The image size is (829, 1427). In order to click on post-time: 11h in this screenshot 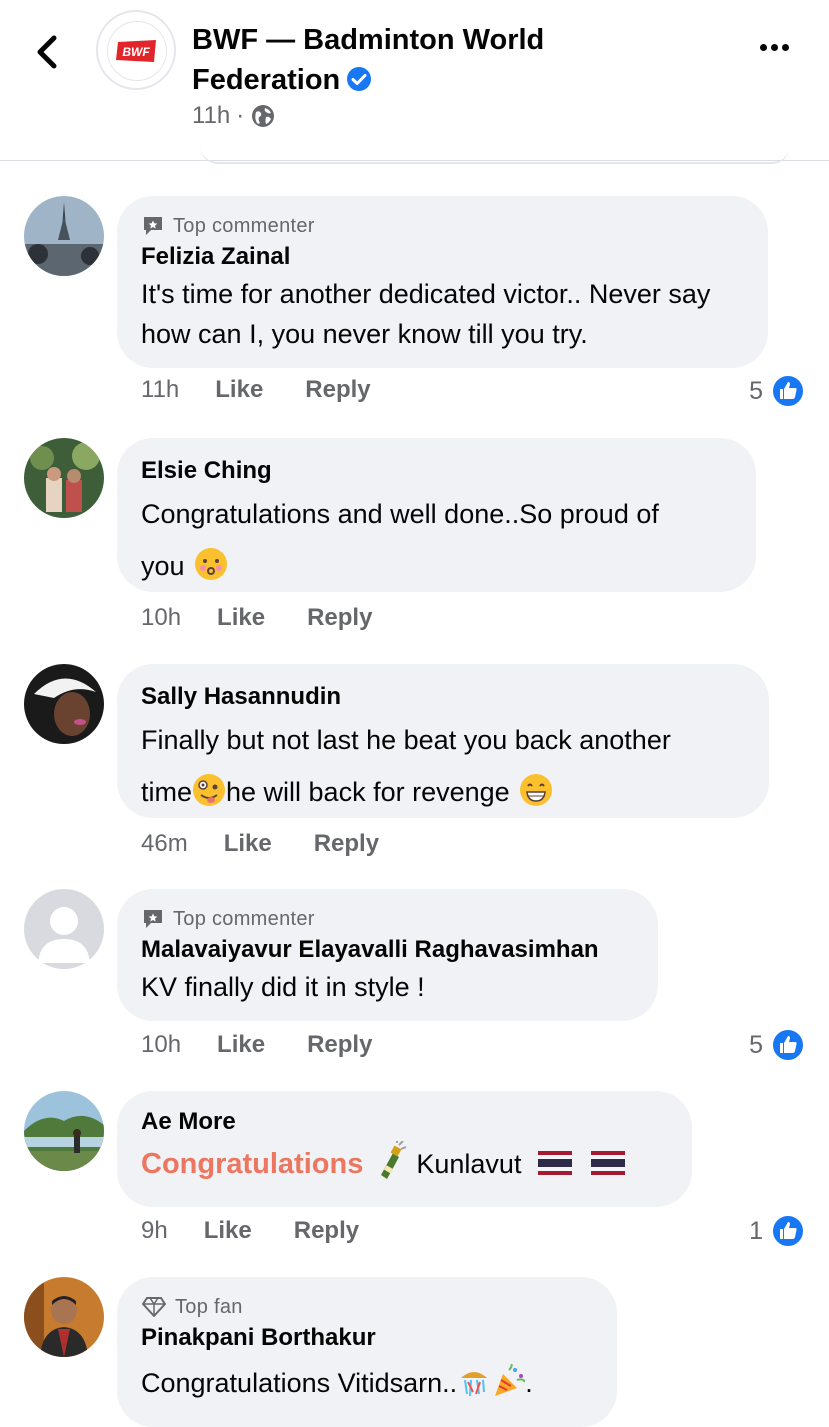, I will do `click(211, 116)`.